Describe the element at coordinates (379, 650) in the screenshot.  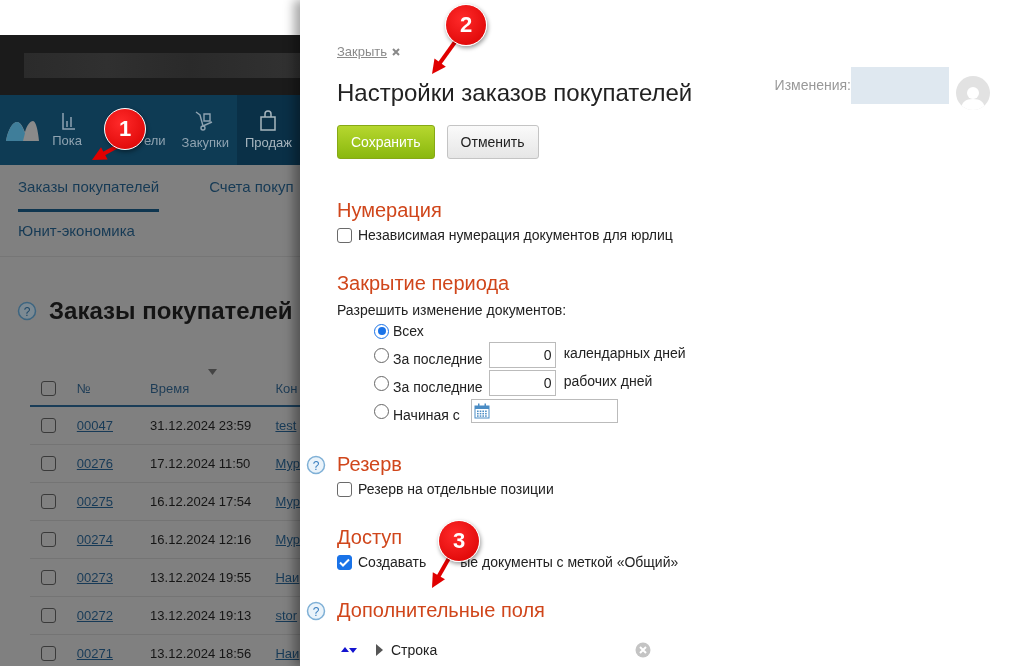
I see `expand-caret-icon` at that location.